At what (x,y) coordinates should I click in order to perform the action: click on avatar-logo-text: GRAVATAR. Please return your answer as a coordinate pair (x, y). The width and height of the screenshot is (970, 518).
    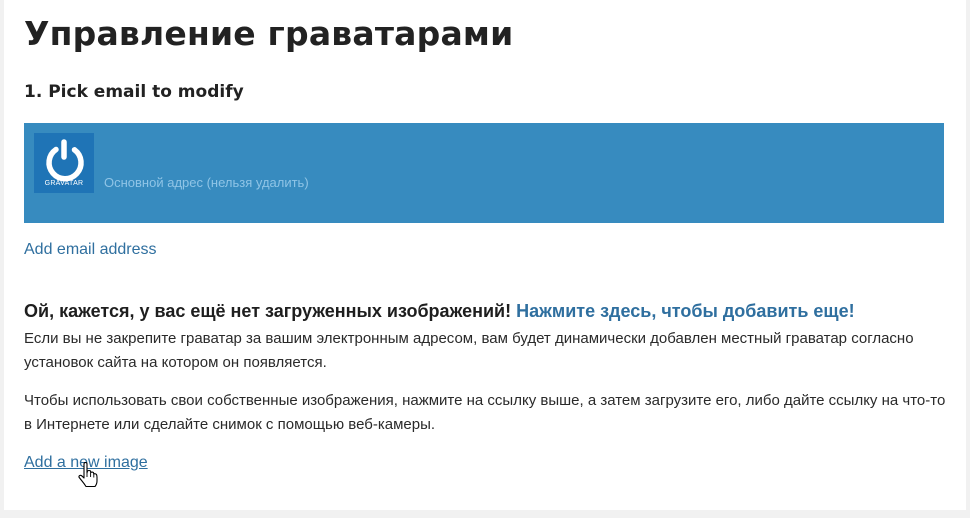
    Looking at the image, I should click on (64, 183).